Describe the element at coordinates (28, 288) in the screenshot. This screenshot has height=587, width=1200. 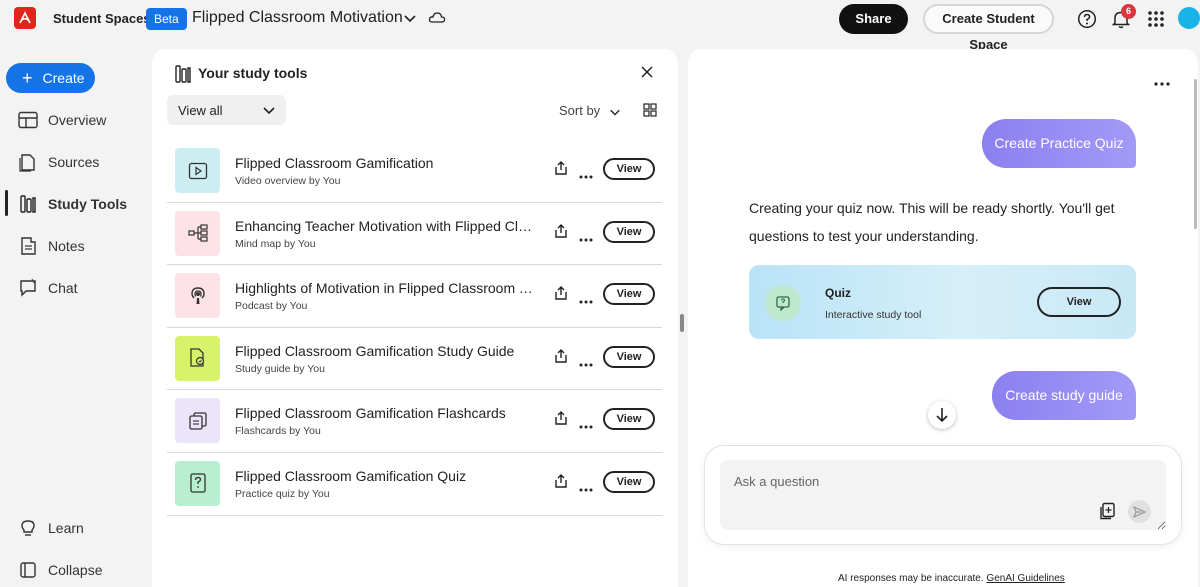
I see `chat-icon` at that location.